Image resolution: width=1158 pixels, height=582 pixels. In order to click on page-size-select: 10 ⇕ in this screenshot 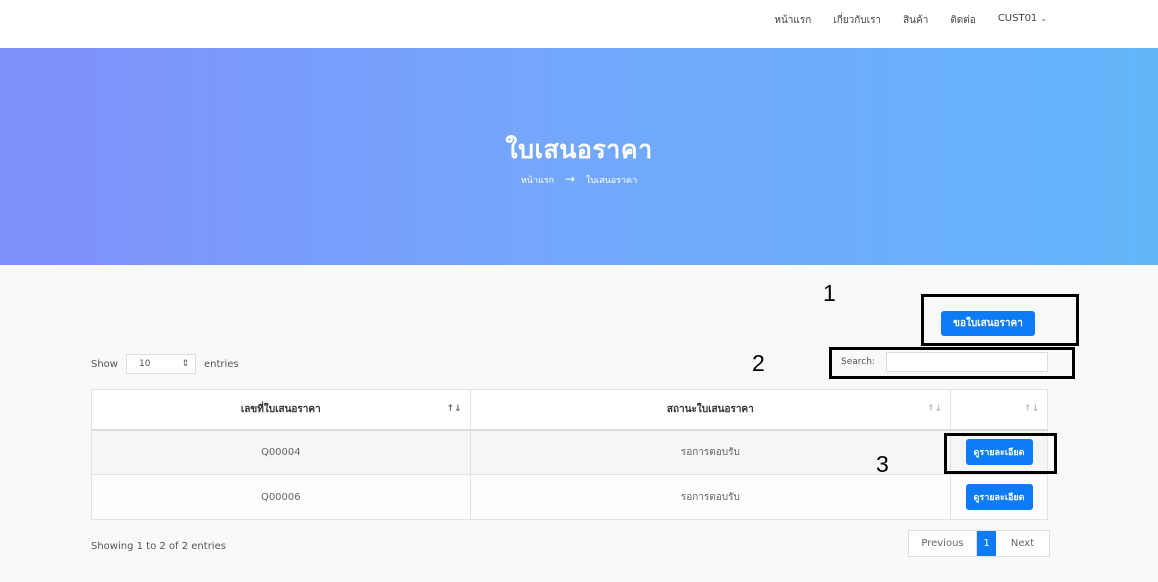, I will do `click(160, 364)`.